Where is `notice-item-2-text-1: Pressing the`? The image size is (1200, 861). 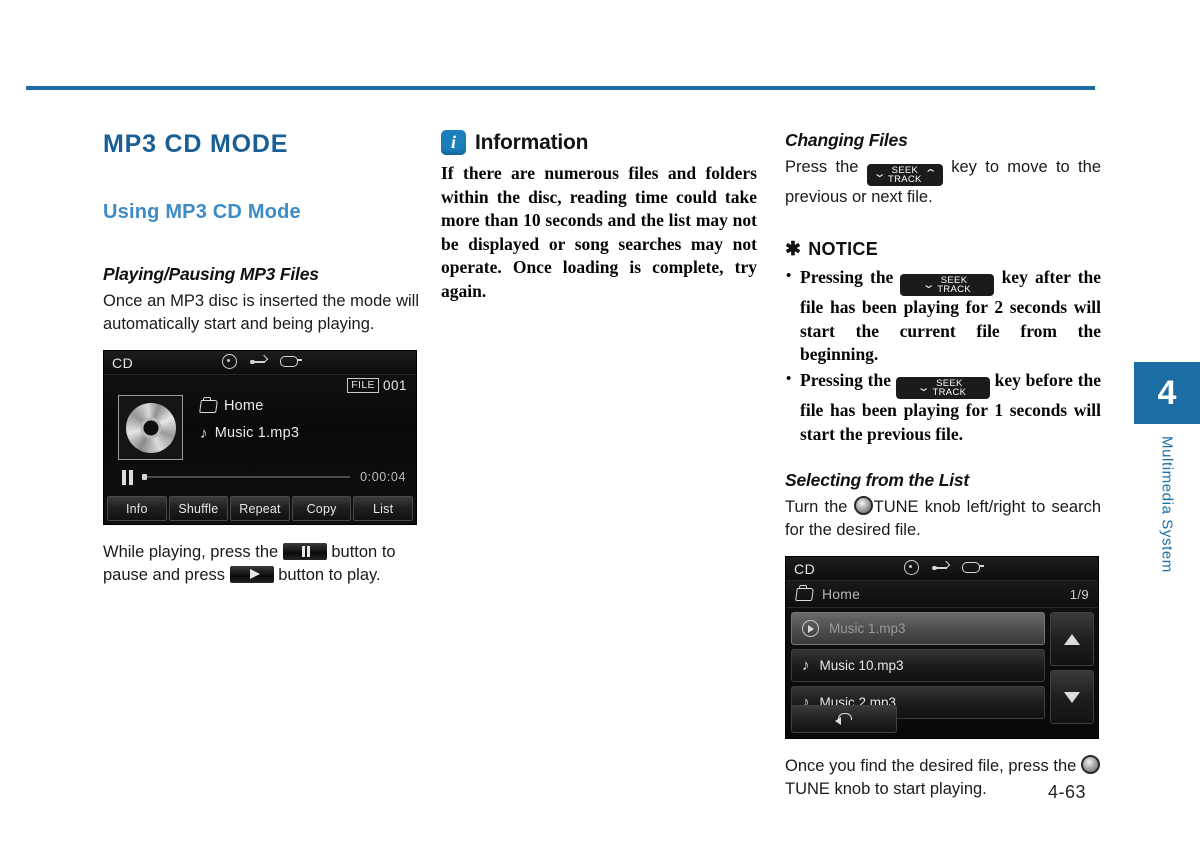 notice-item-2-text-1: Pressing the is located at coordinates (845, 379).